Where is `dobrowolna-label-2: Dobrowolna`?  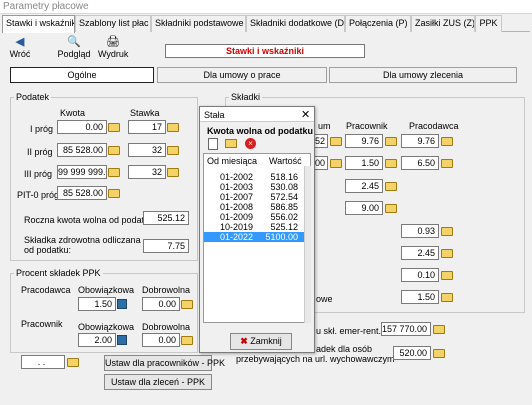
dobrowolna-label-2: Dobrowolna is located at coordinates (166, 327).